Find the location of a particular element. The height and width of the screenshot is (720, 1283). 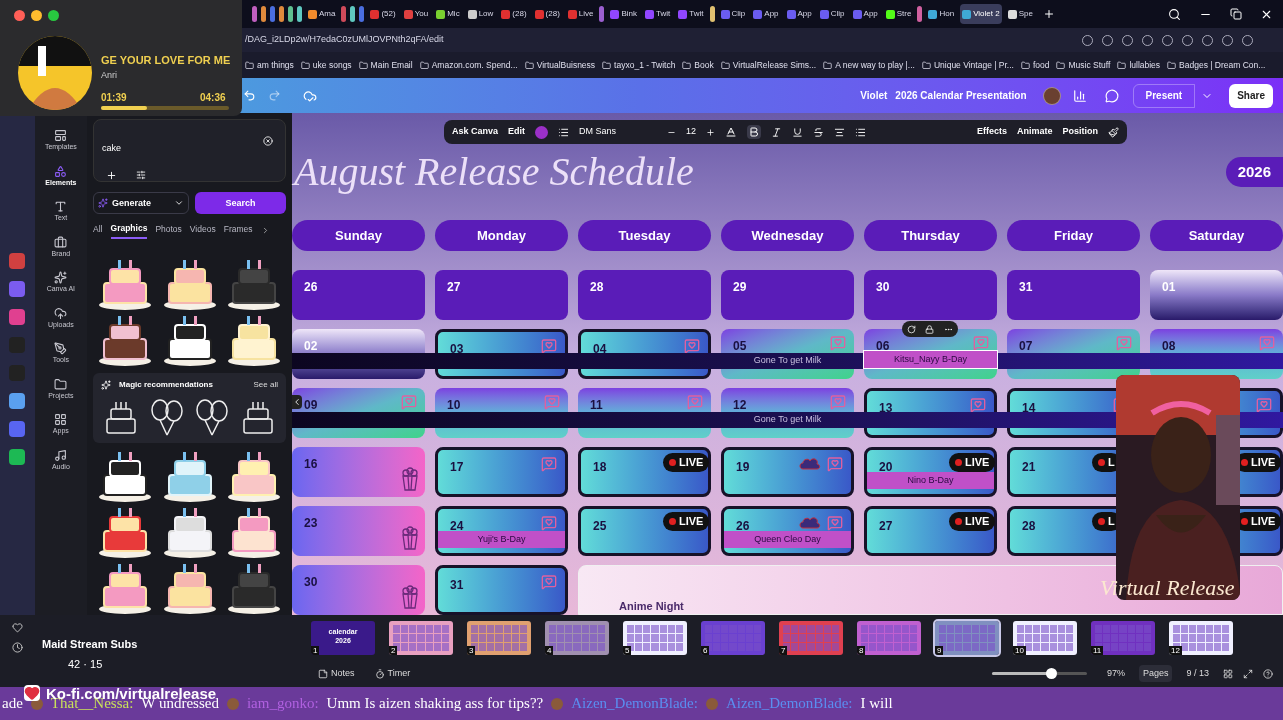

event-label: Kitsu_Nayy B-Day is located at coordinates (930, 359).